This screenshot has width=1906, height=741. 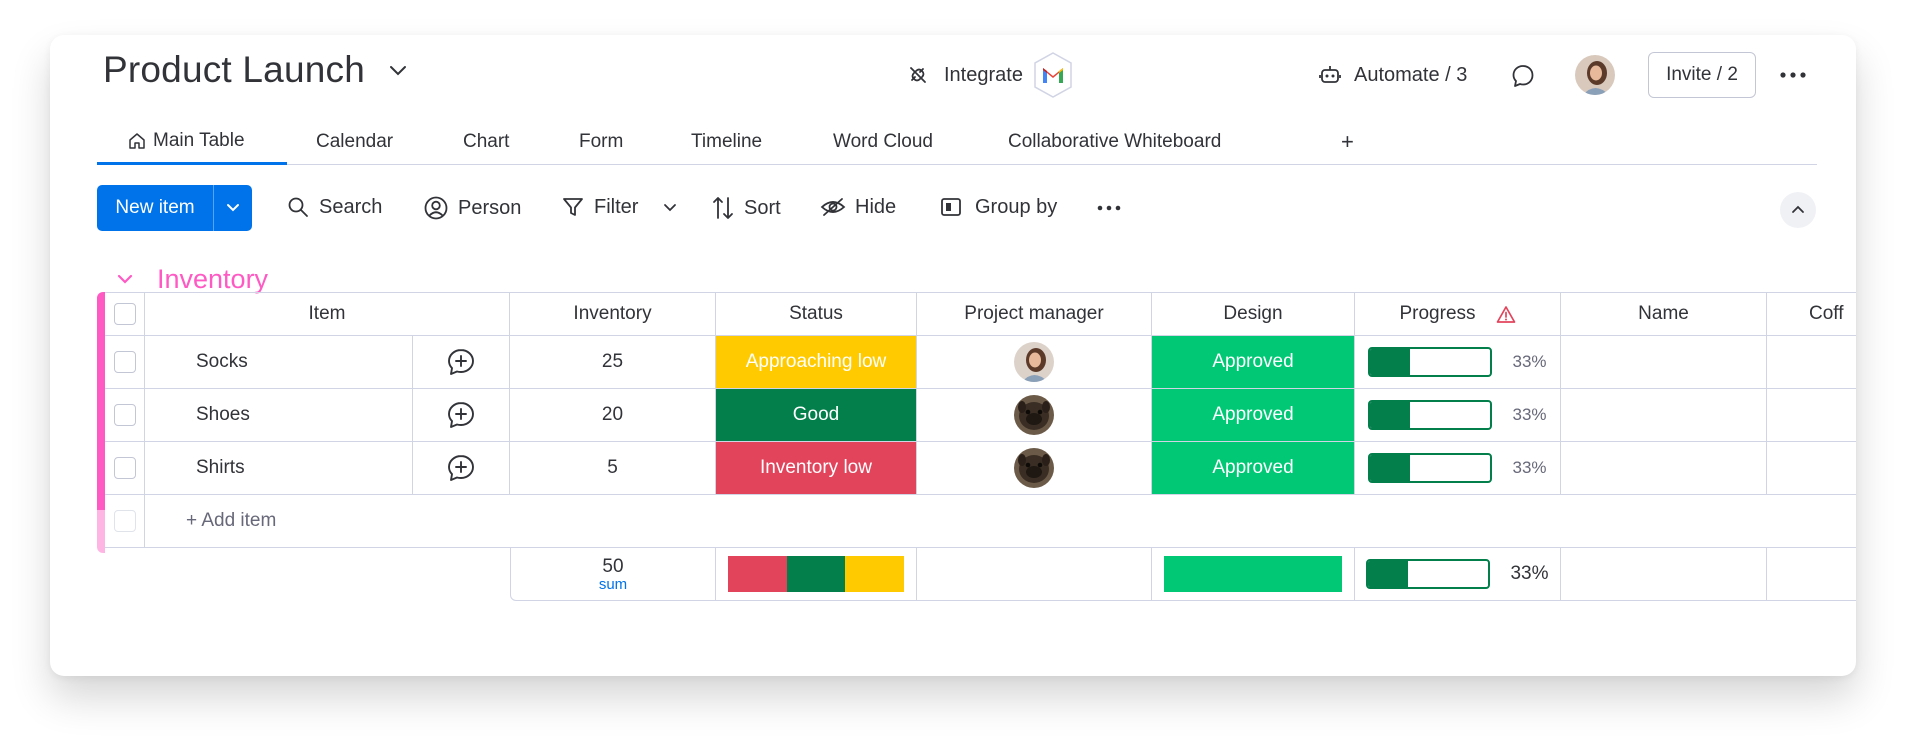 What do you see at coordinates (601, 142) in the screenshot?
I see `tab-form: Form` at bounding box center [601, 142].